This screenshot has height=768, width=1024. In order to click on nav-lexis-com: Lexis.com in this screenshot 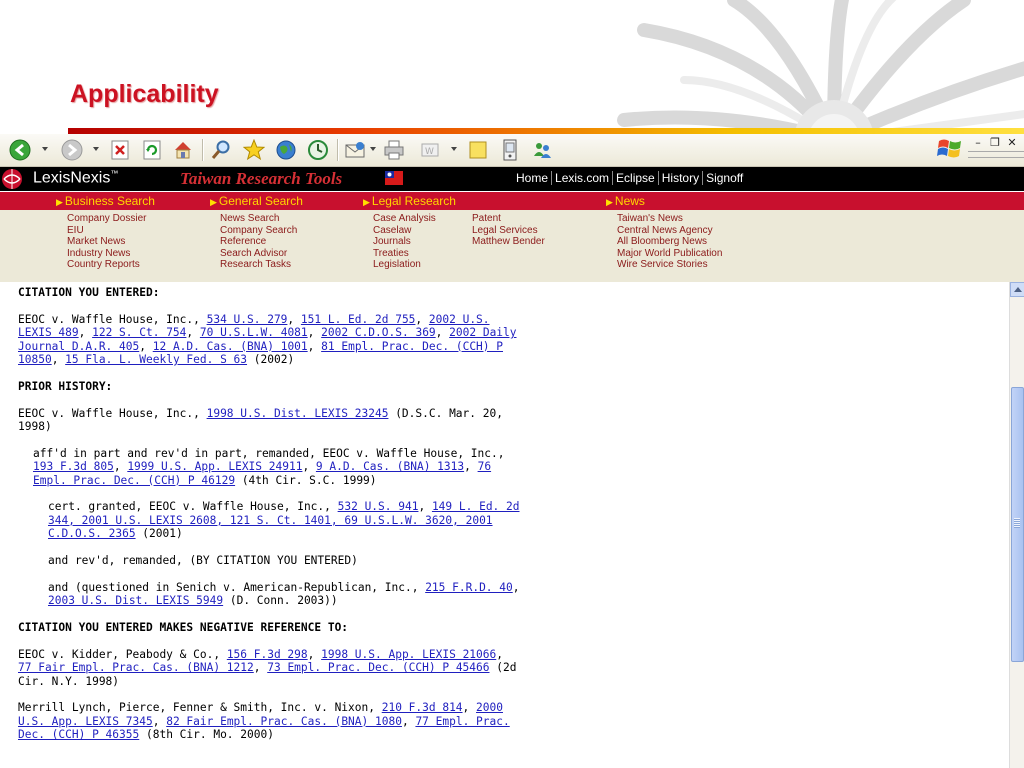, I will do `click(583, 178)`.